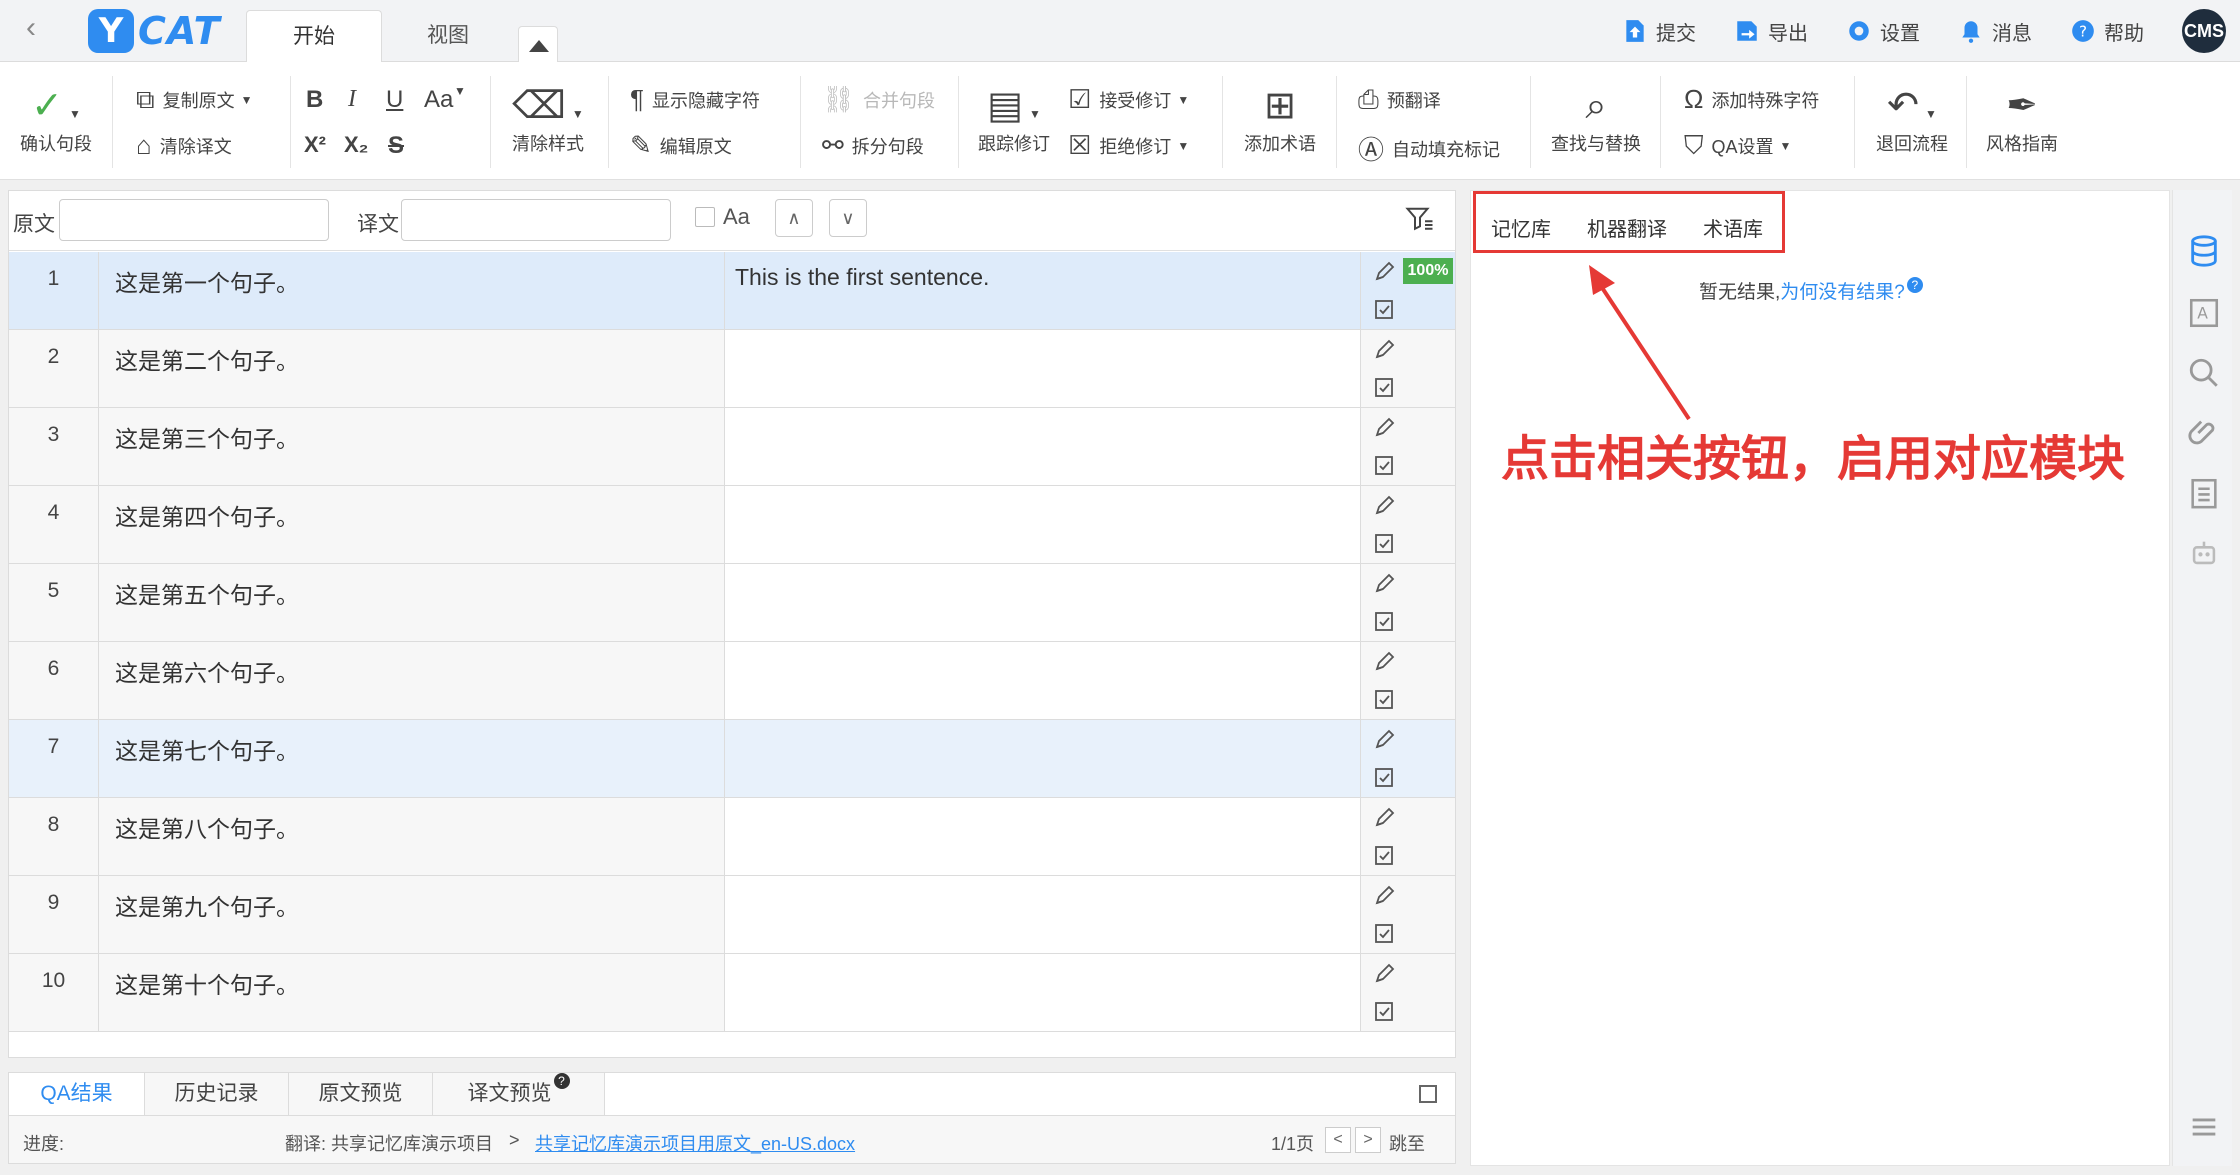 The height and width of the screenshot is (1175, 2240). What do you see at coordinates (1842, 292) in the screenshot?
I see `why-no-result-link: 为何没有结果?` at bounding box center [1842, 292].